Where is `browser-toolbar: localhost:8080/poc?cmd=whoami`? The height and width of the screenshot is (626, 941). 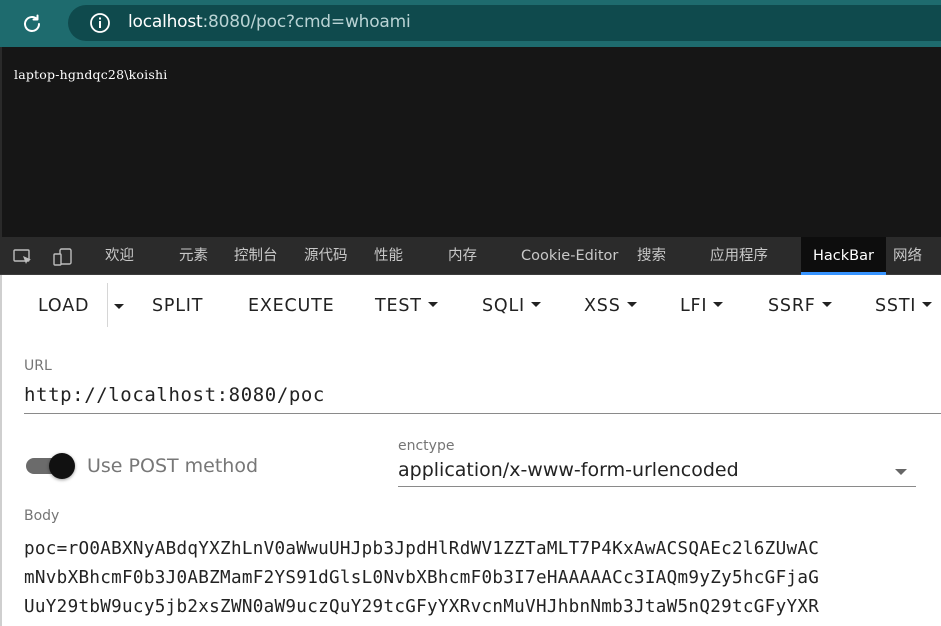
browser-toolbar: localhost:8080/poc?cmd=whoami is located at coordinates (470, 23).